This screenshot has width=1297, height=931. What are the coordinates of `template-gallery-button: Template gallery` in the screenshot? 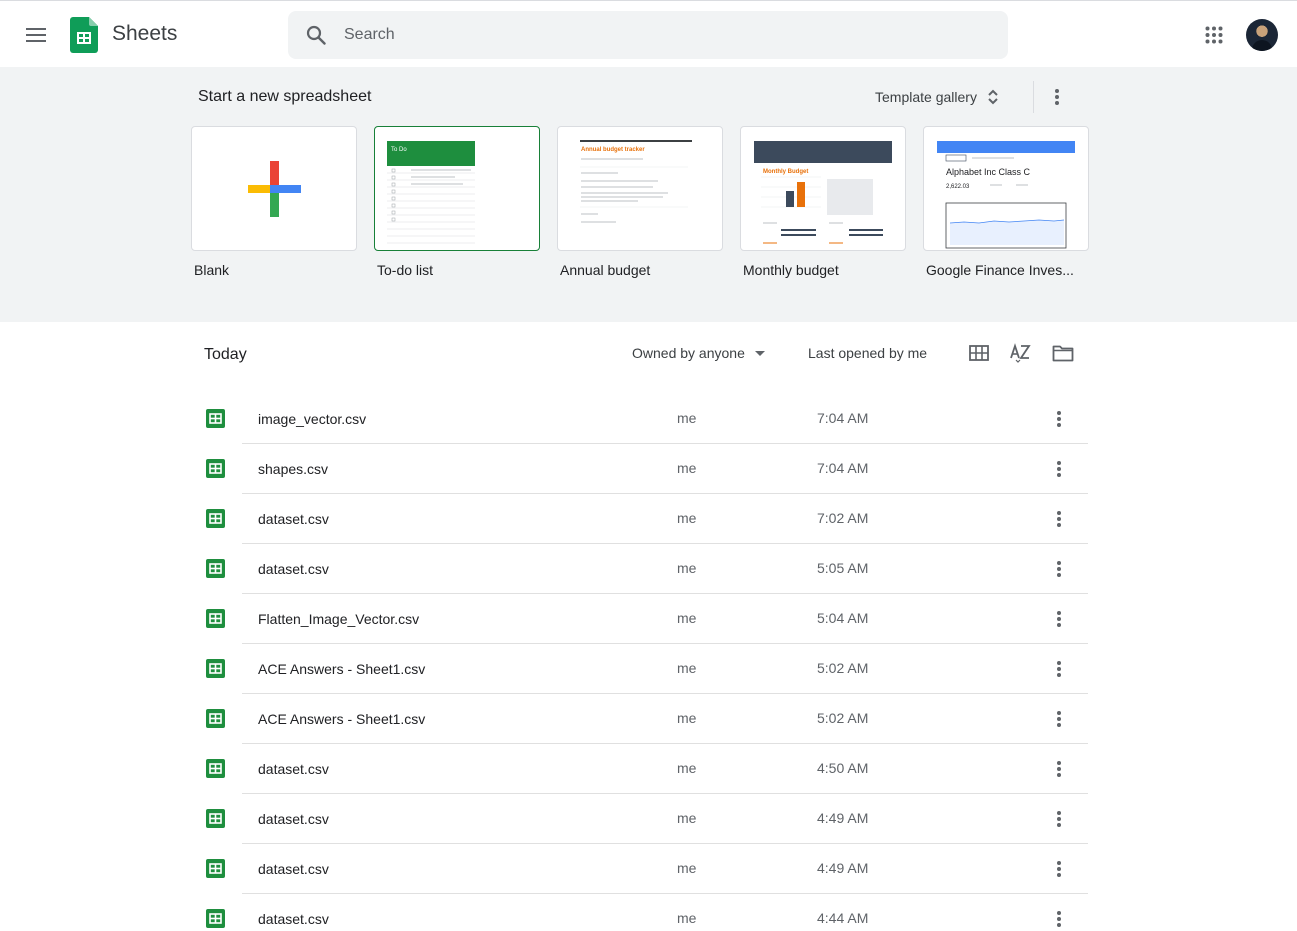 It's located at (937, 97).